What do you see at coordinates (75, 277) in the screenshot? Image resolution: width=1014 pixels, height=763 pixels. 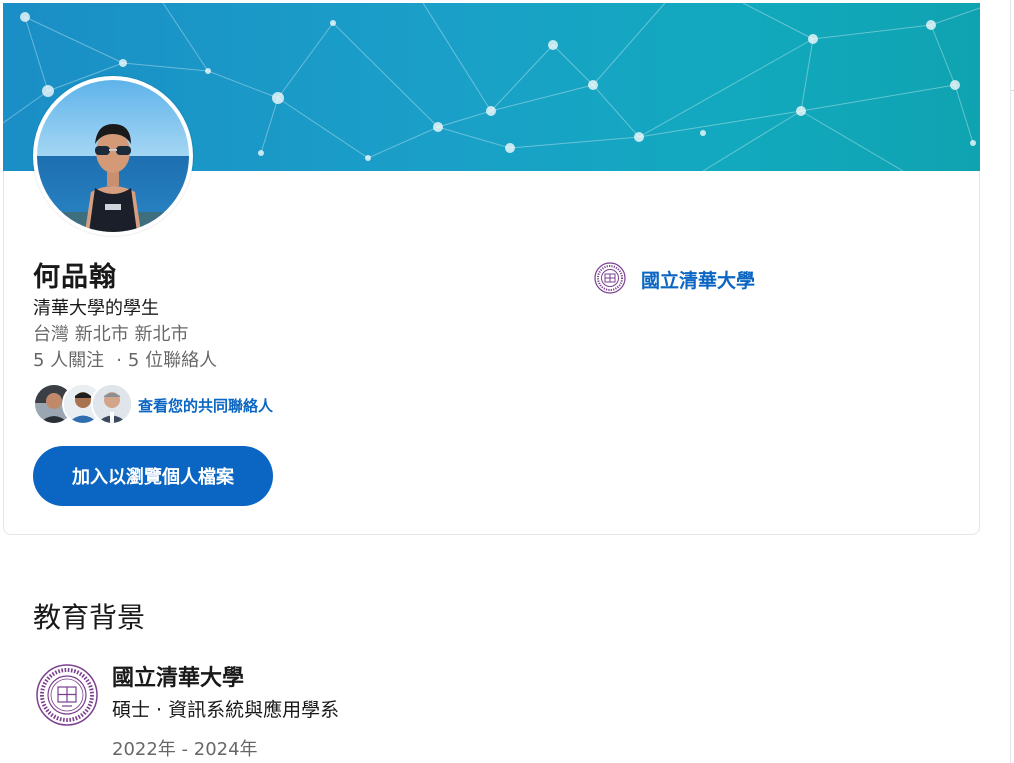 I see `profile-name: 何品翰` at bounding box center [75, 277].